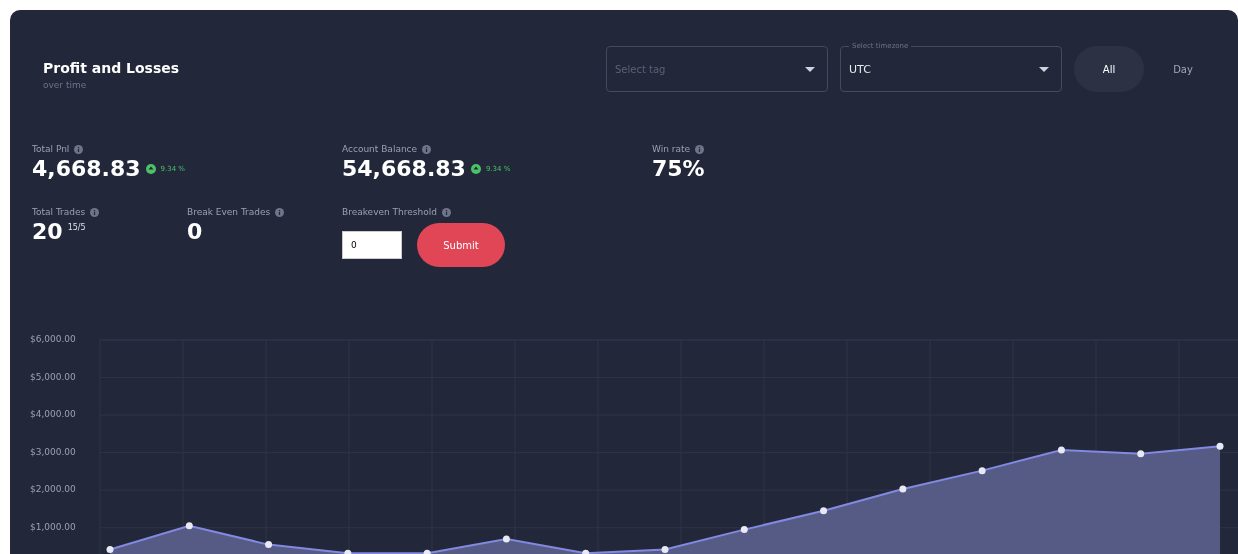 The width and height of the screenshot is (1238, 554). I want to click on stat-value: 75%, so click(678, 168).